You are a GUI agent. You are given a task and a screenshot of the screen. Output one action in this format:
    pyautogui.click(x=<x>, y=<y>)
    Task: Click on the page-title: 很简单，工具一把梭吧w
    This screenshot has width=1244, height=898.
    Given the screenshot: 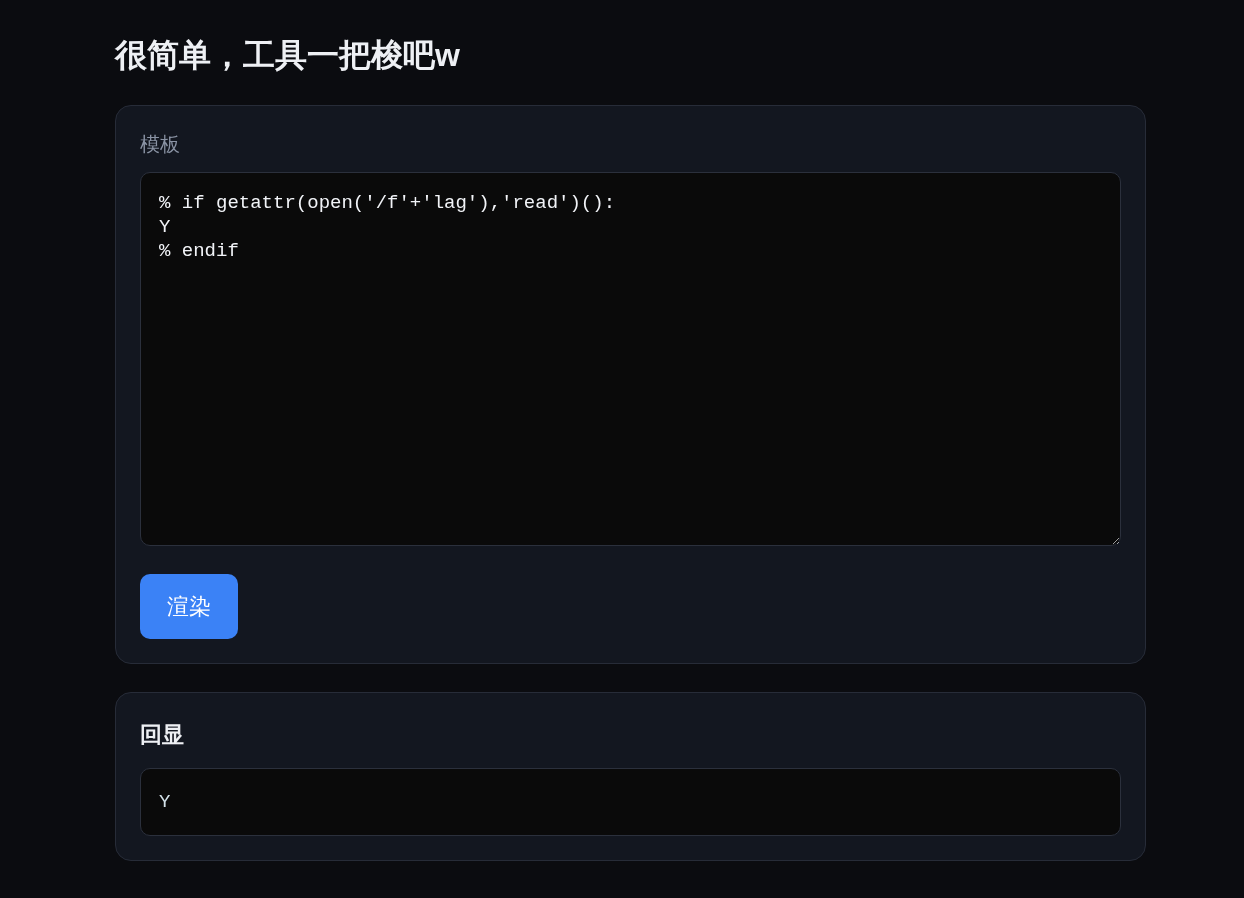 What is the action you would take?
    pyautogui.click(x=287, y=55)
    